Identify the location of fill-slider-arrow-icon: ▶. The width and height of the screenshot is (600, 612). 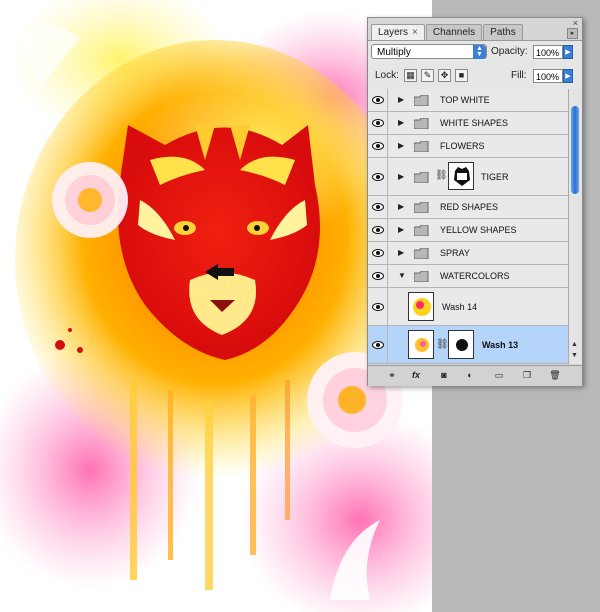
(568, 76).